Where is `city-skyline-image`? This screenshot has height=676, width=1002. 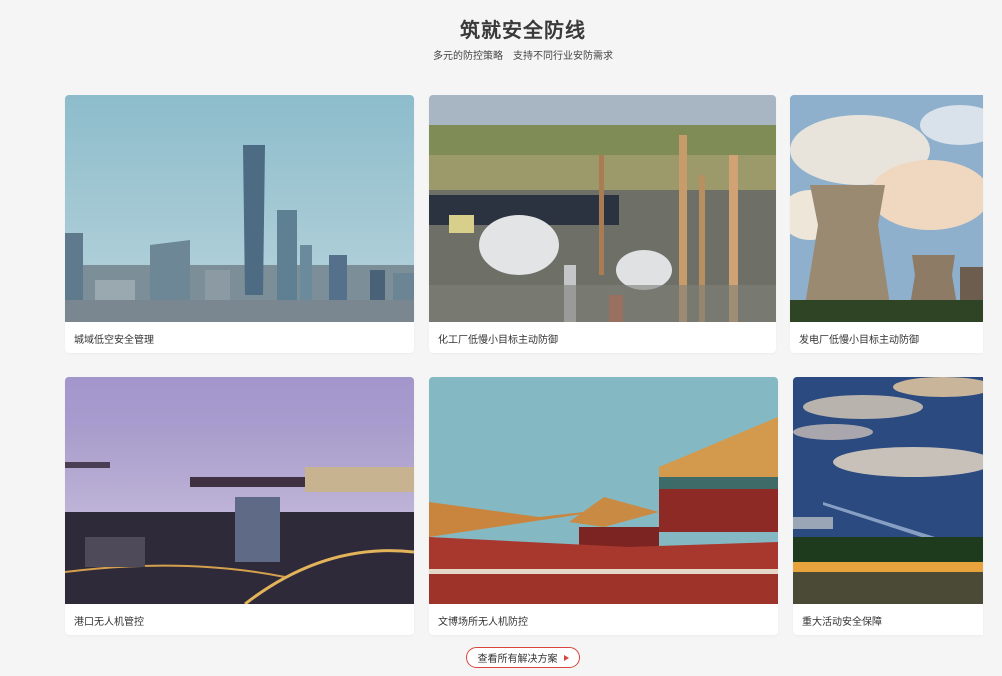
city-skyline-image is located at coordinates (239, 208).